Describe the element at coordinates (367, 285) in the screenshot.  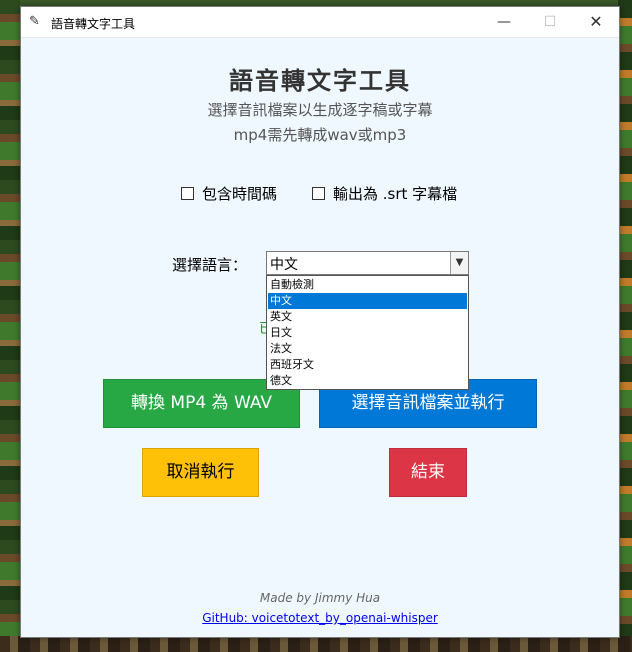
I see `dropdown-option-auto: 自動檢測` at that location.